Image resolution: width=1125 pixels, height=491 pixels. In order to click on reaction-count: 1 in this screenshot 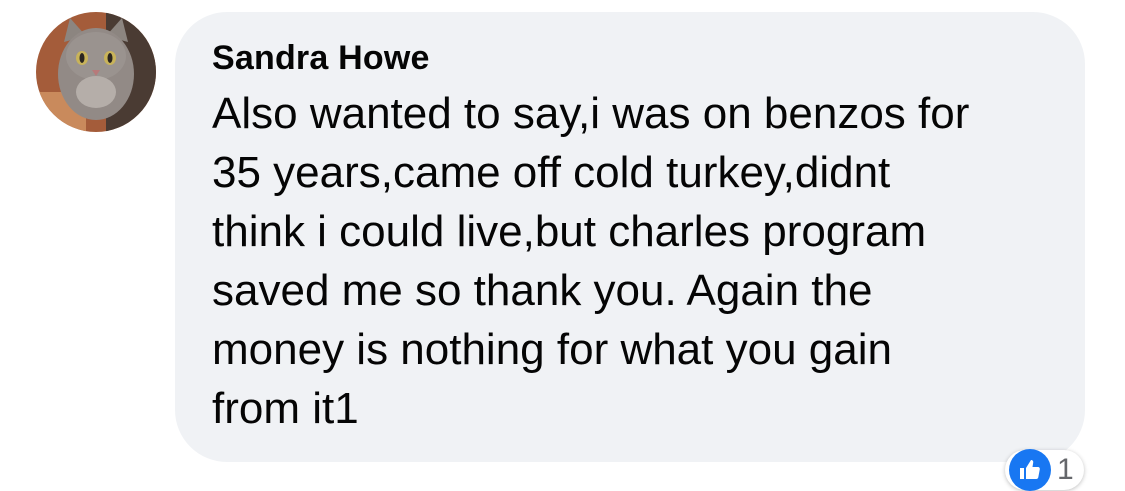, I will do `click(1065, 469)`.